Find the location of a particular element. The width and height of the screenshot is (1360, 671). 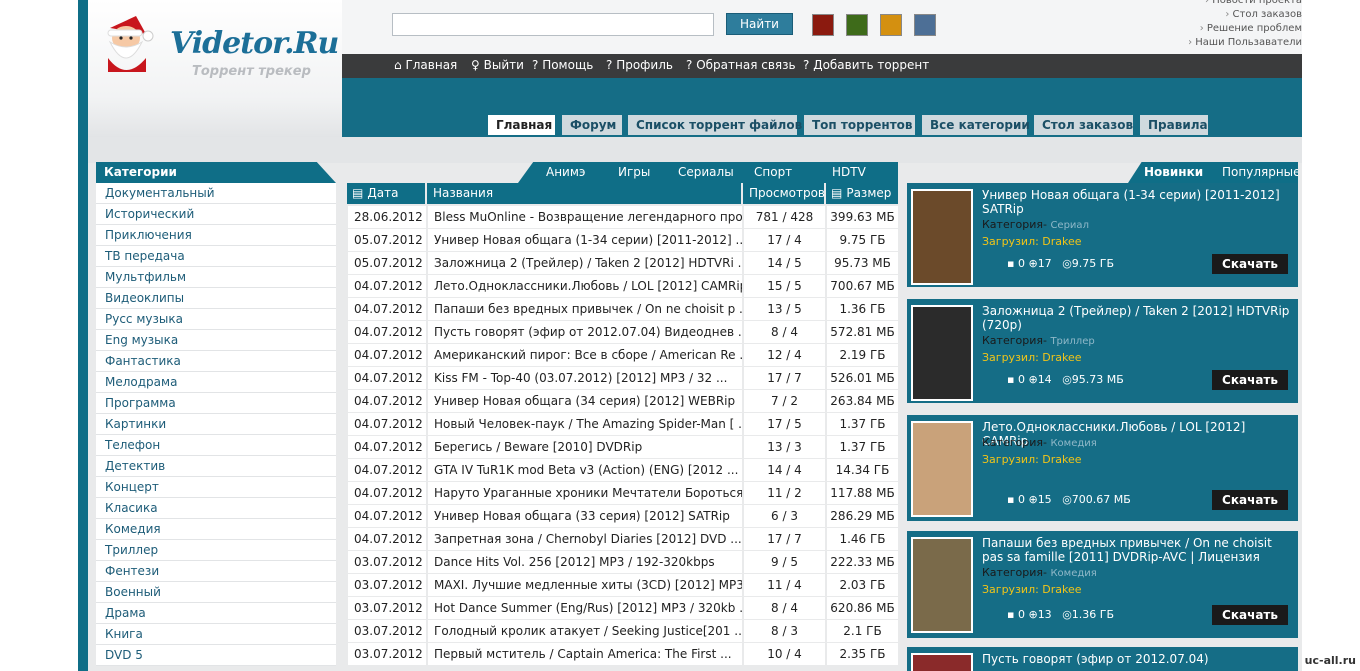

category-link: Концерт is located at coordinates (216, 487).